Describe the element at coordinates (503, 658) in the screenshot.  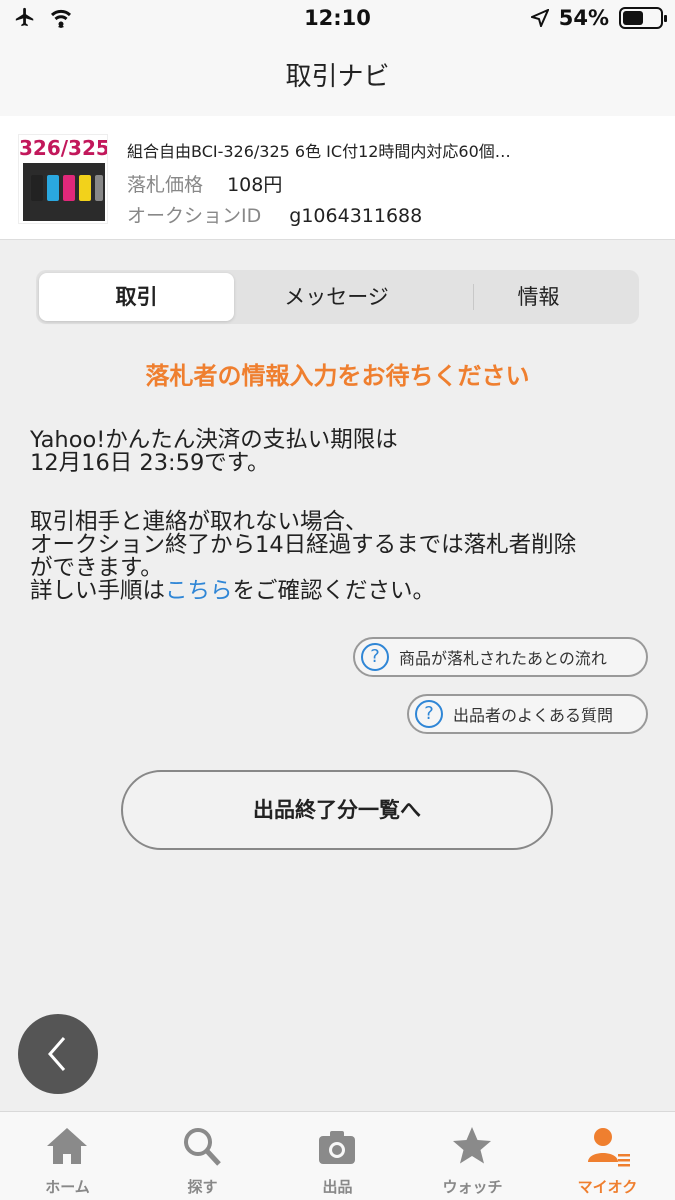
I see `flow-after-sale-label: 商品が落札されたあとの流れ` at that location.